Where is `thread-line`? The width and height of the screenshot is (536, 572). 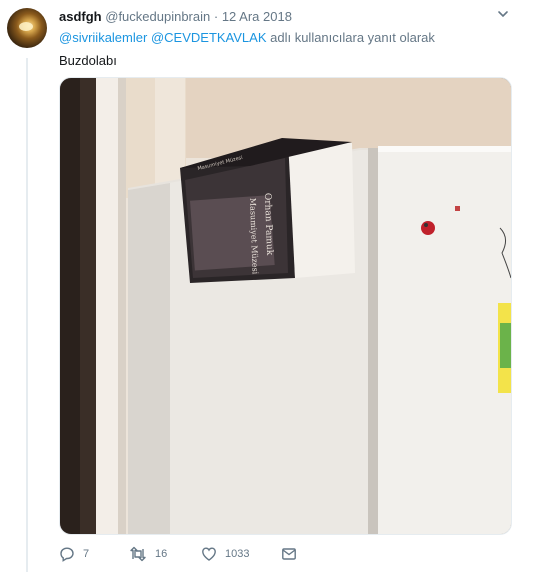
thread-line is located at coordinates (27, 315).